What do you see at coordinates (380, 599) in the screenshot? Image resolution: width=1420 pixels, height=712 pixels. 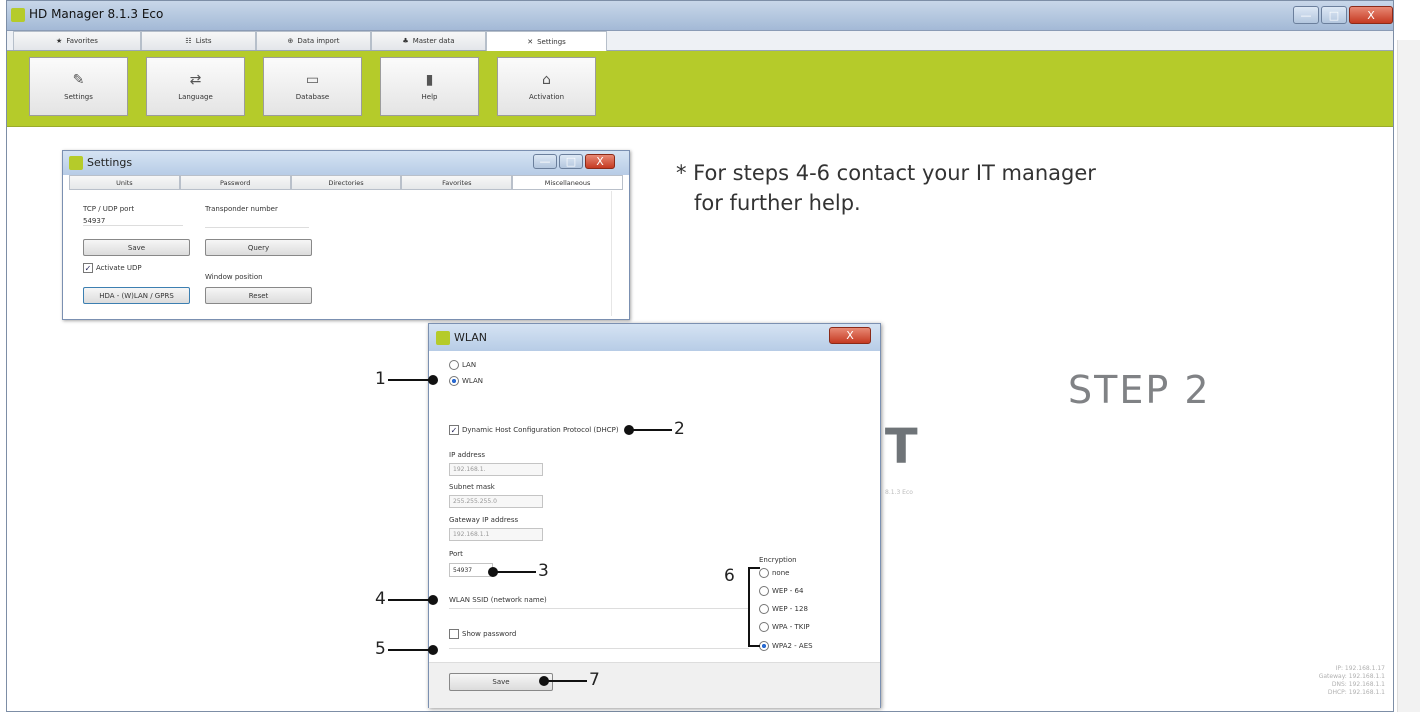 I see `callout-number: 4` at bounding box center [380, 599].